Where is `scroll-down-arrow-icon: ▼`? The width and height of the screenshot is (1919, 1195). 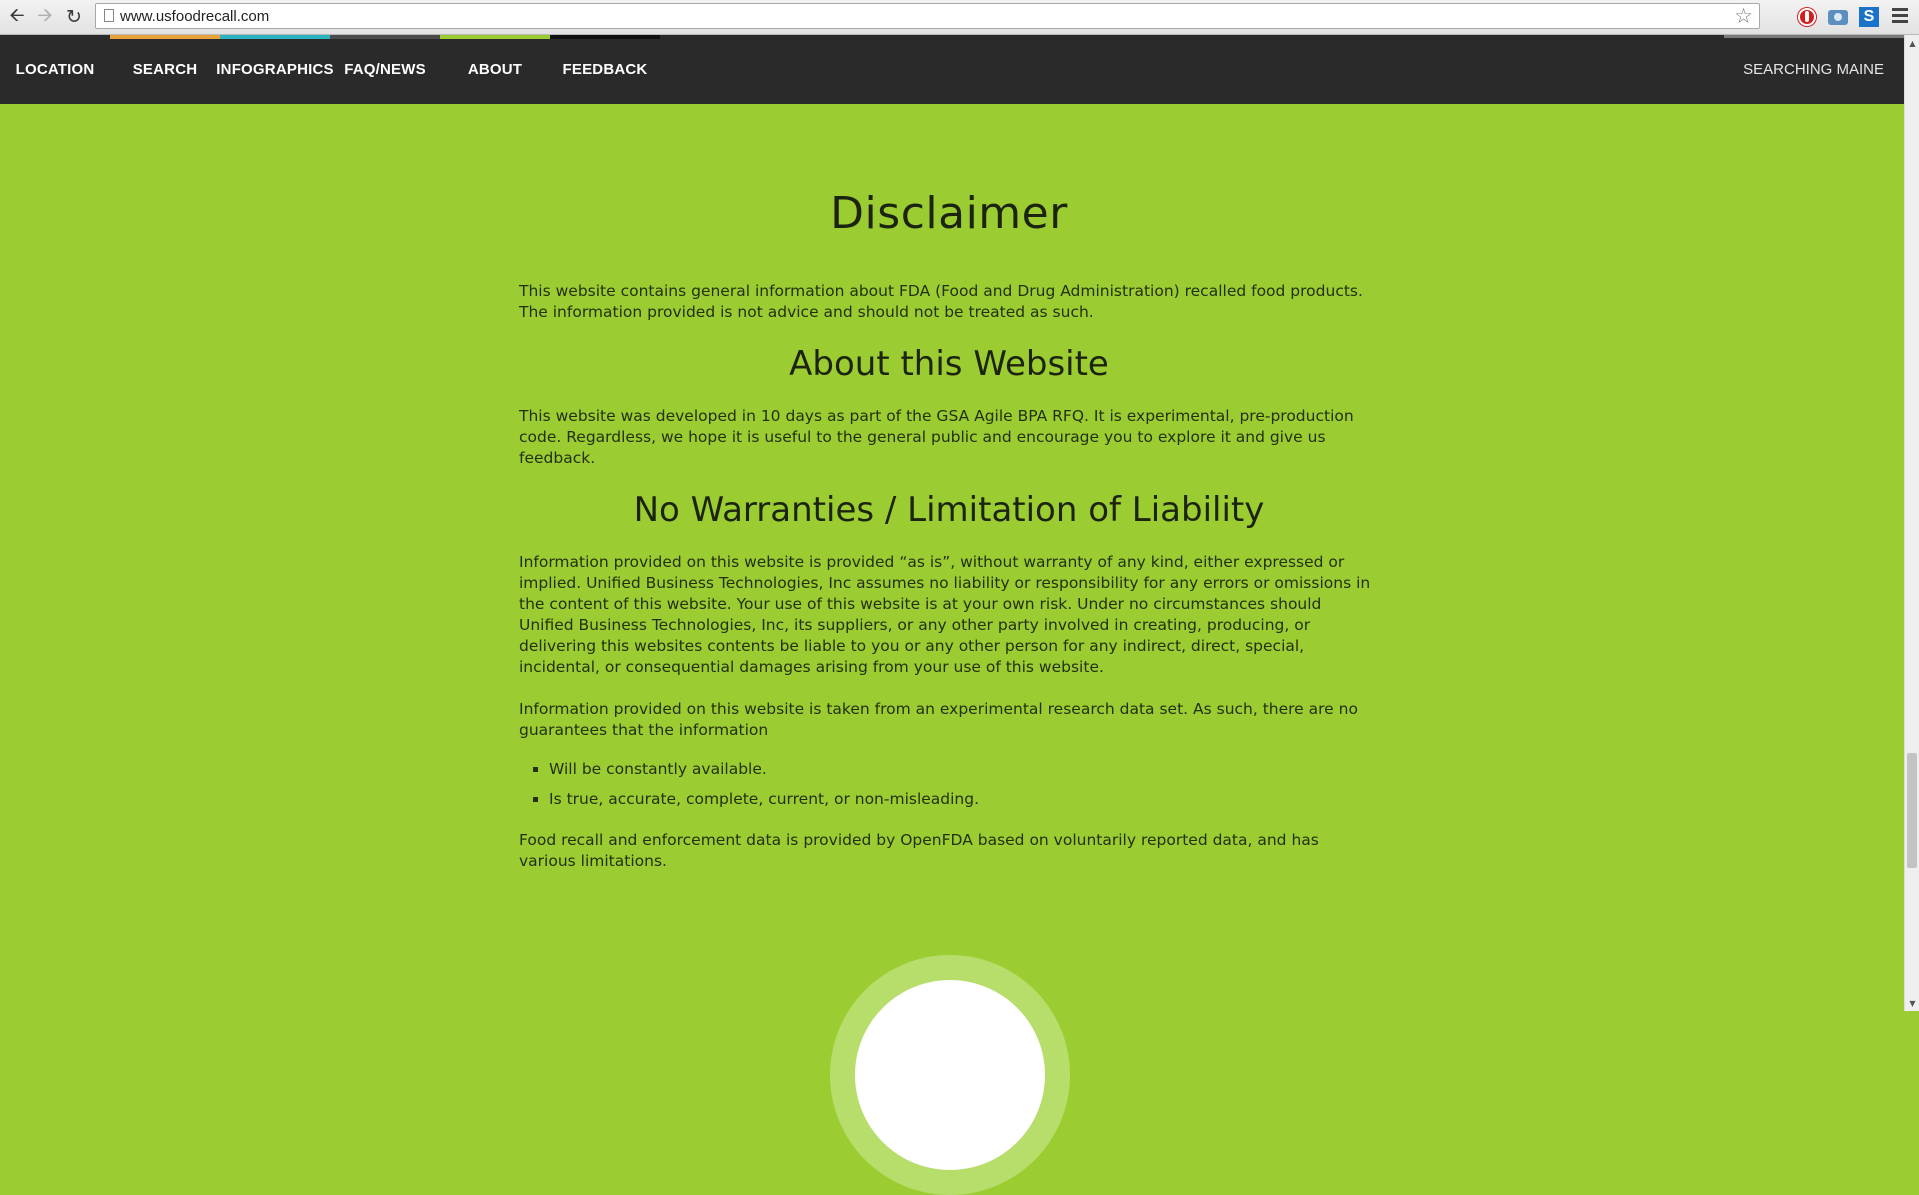
scroll-down-arrow-icon: ▼ is located at coordinates (1912, 1003).